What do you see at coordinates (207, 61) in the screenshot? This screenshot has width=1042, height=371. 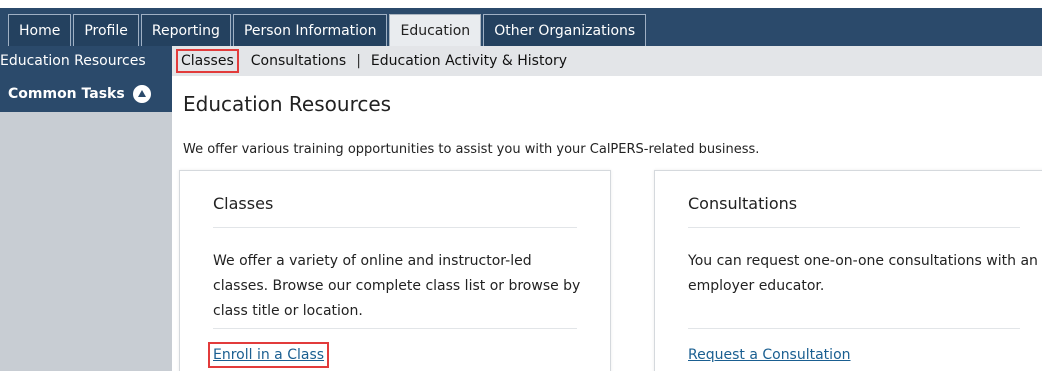 I see `subnav-link-classes: Classes` at bounding box center [207, 61].